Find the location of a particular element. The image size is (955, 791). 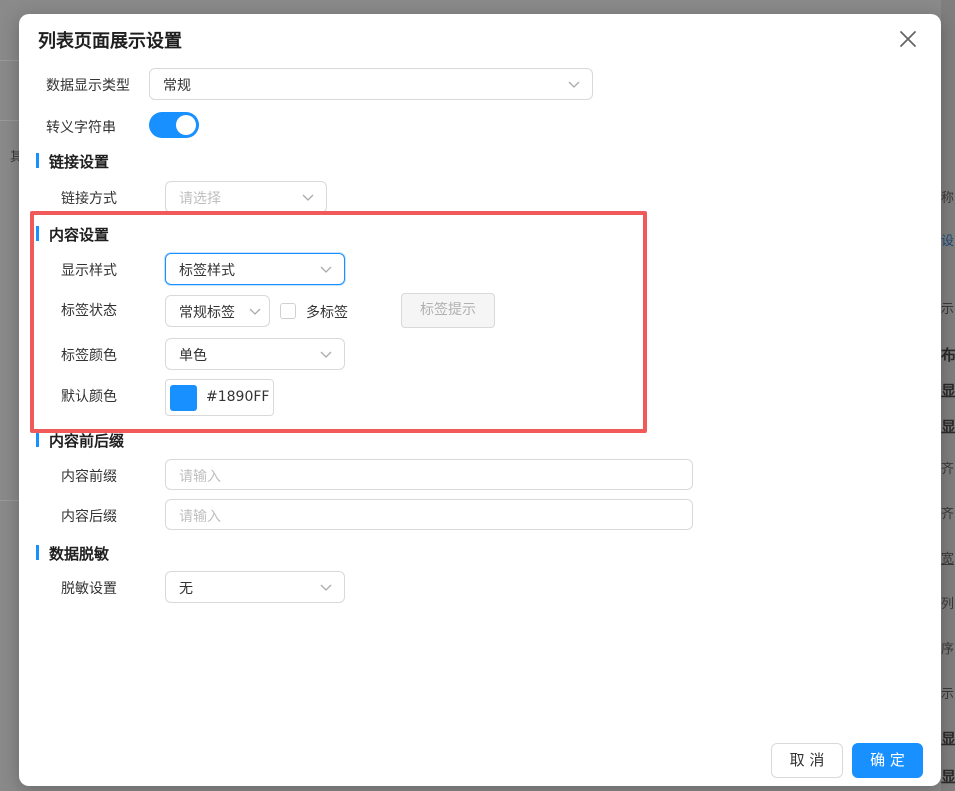

link-method-label: 链接方式 is located at coordinates (89, 199).